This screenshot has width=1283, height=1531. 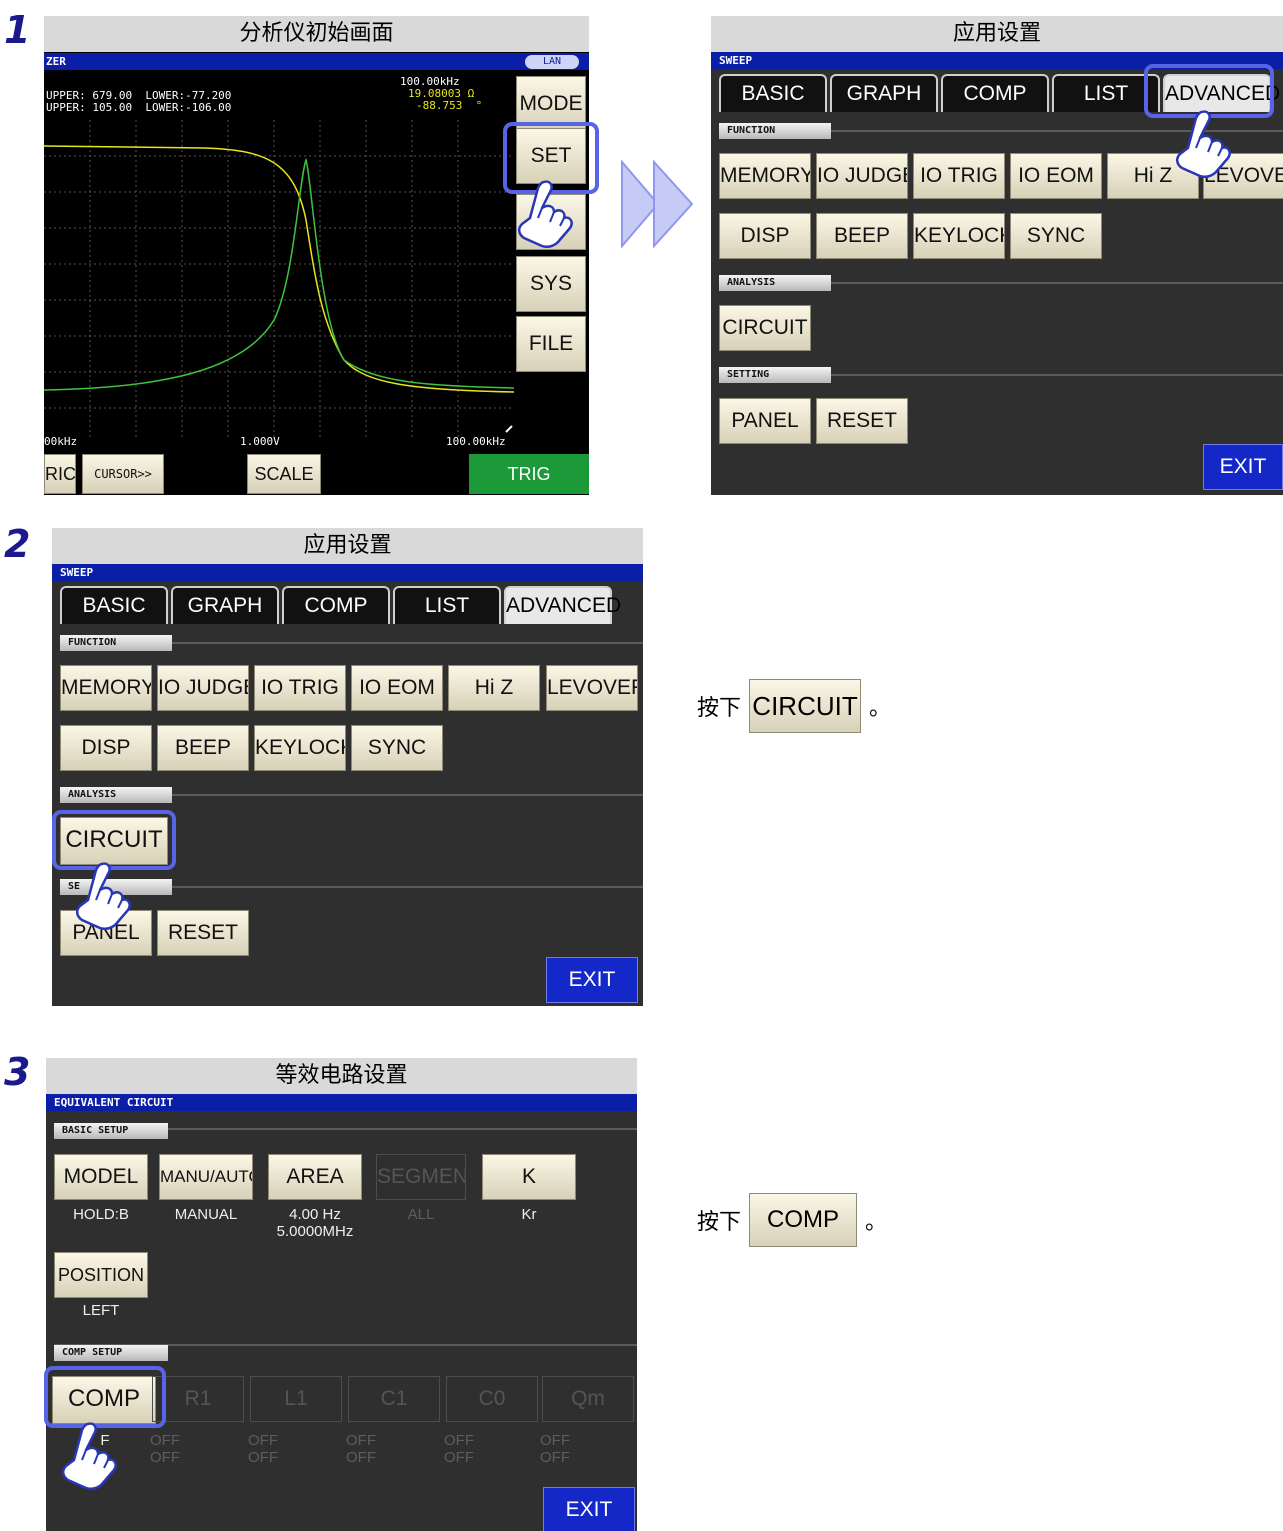 What do you see at coordinates (529, 1177) in the screenshot?
I see `k-button: K` at bounding box center [529, 1177].